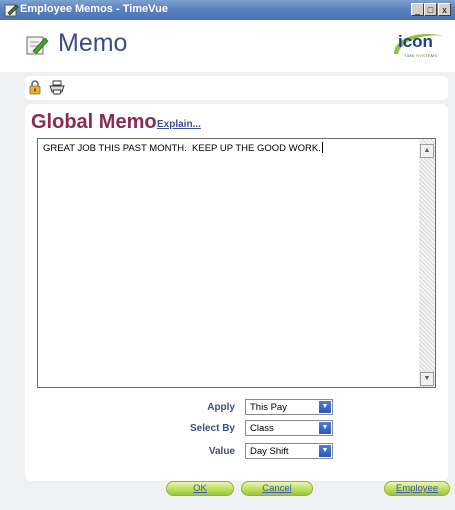  What do you see at coordinates (430, 9) in the screenshot?
I see `maximize-button: □` at bounding box center [430, 9].